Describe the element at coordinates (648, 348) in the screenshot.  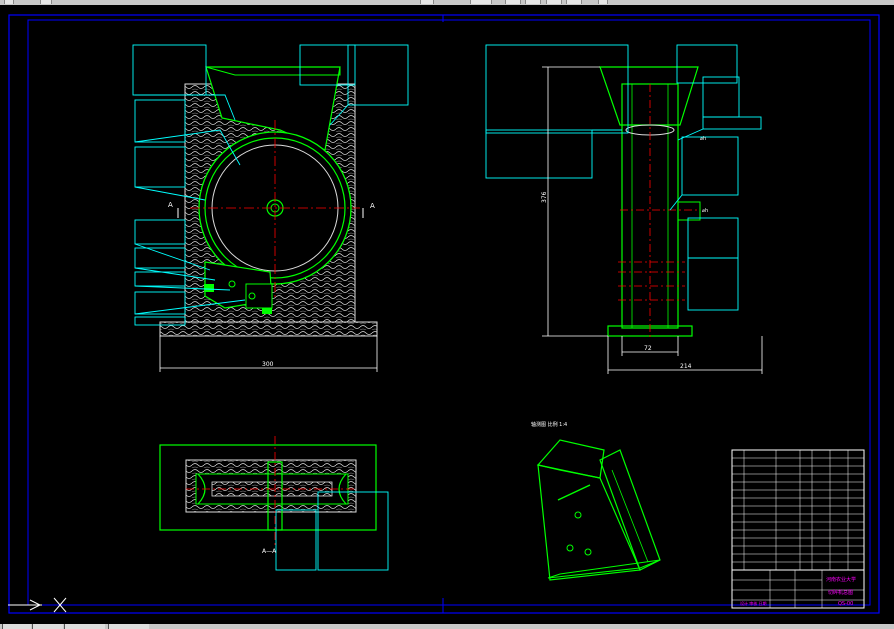
I see `dimension-base-inner-label: 72` at that location.